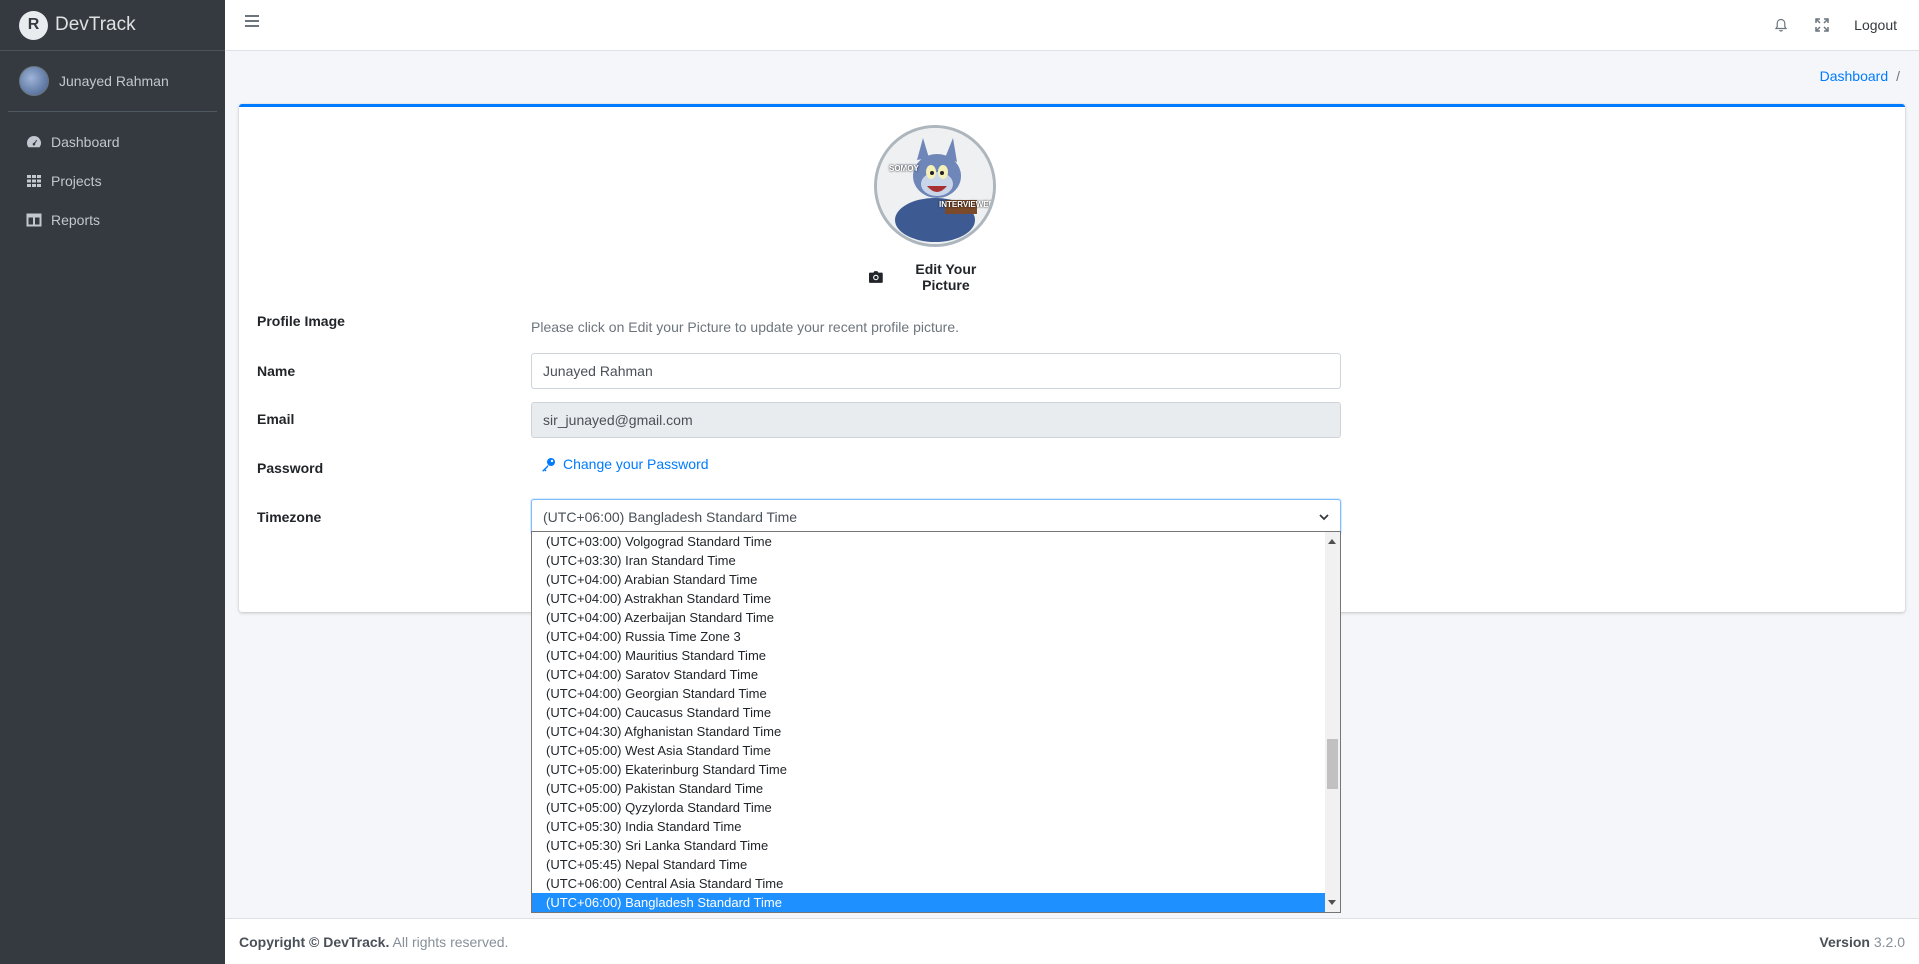 The height and width of the screenshot is (964, 1919). I want to click on avatar, so click(34, 81).